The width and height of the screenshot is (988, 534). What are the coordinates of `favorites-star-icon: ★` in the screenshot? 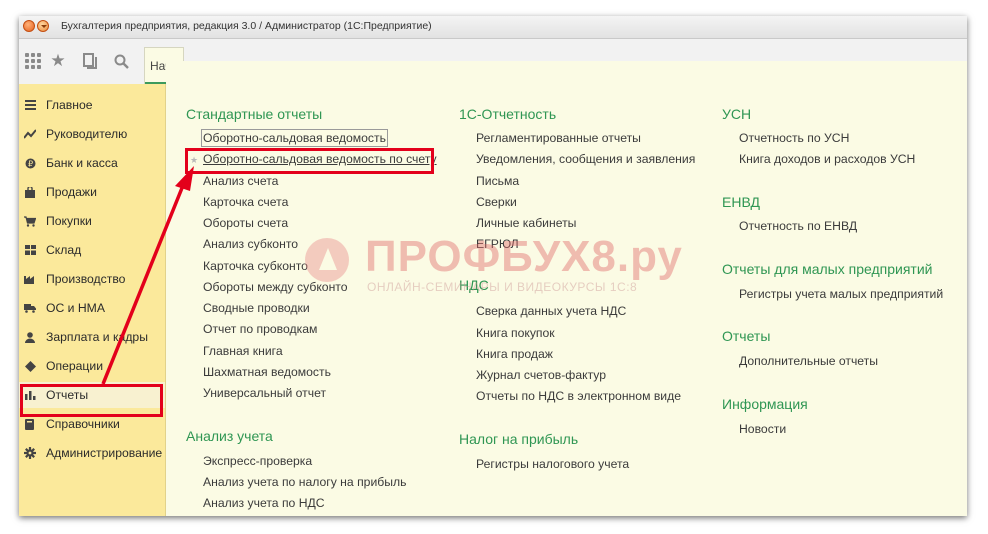 It's located at (58, 61).